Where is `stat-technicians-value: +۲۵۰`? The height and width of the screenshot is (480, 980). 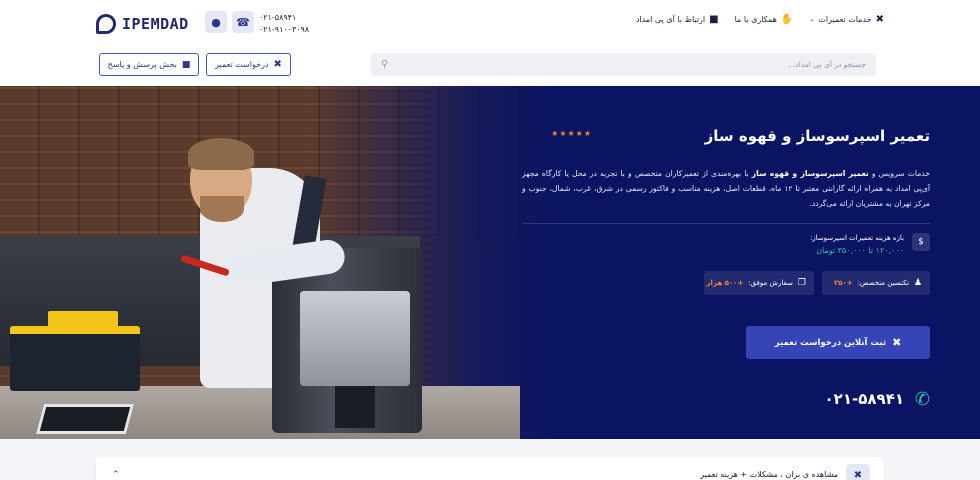 stat-technicians-value: +۲۵۰ is located at coordinates (843, 283).